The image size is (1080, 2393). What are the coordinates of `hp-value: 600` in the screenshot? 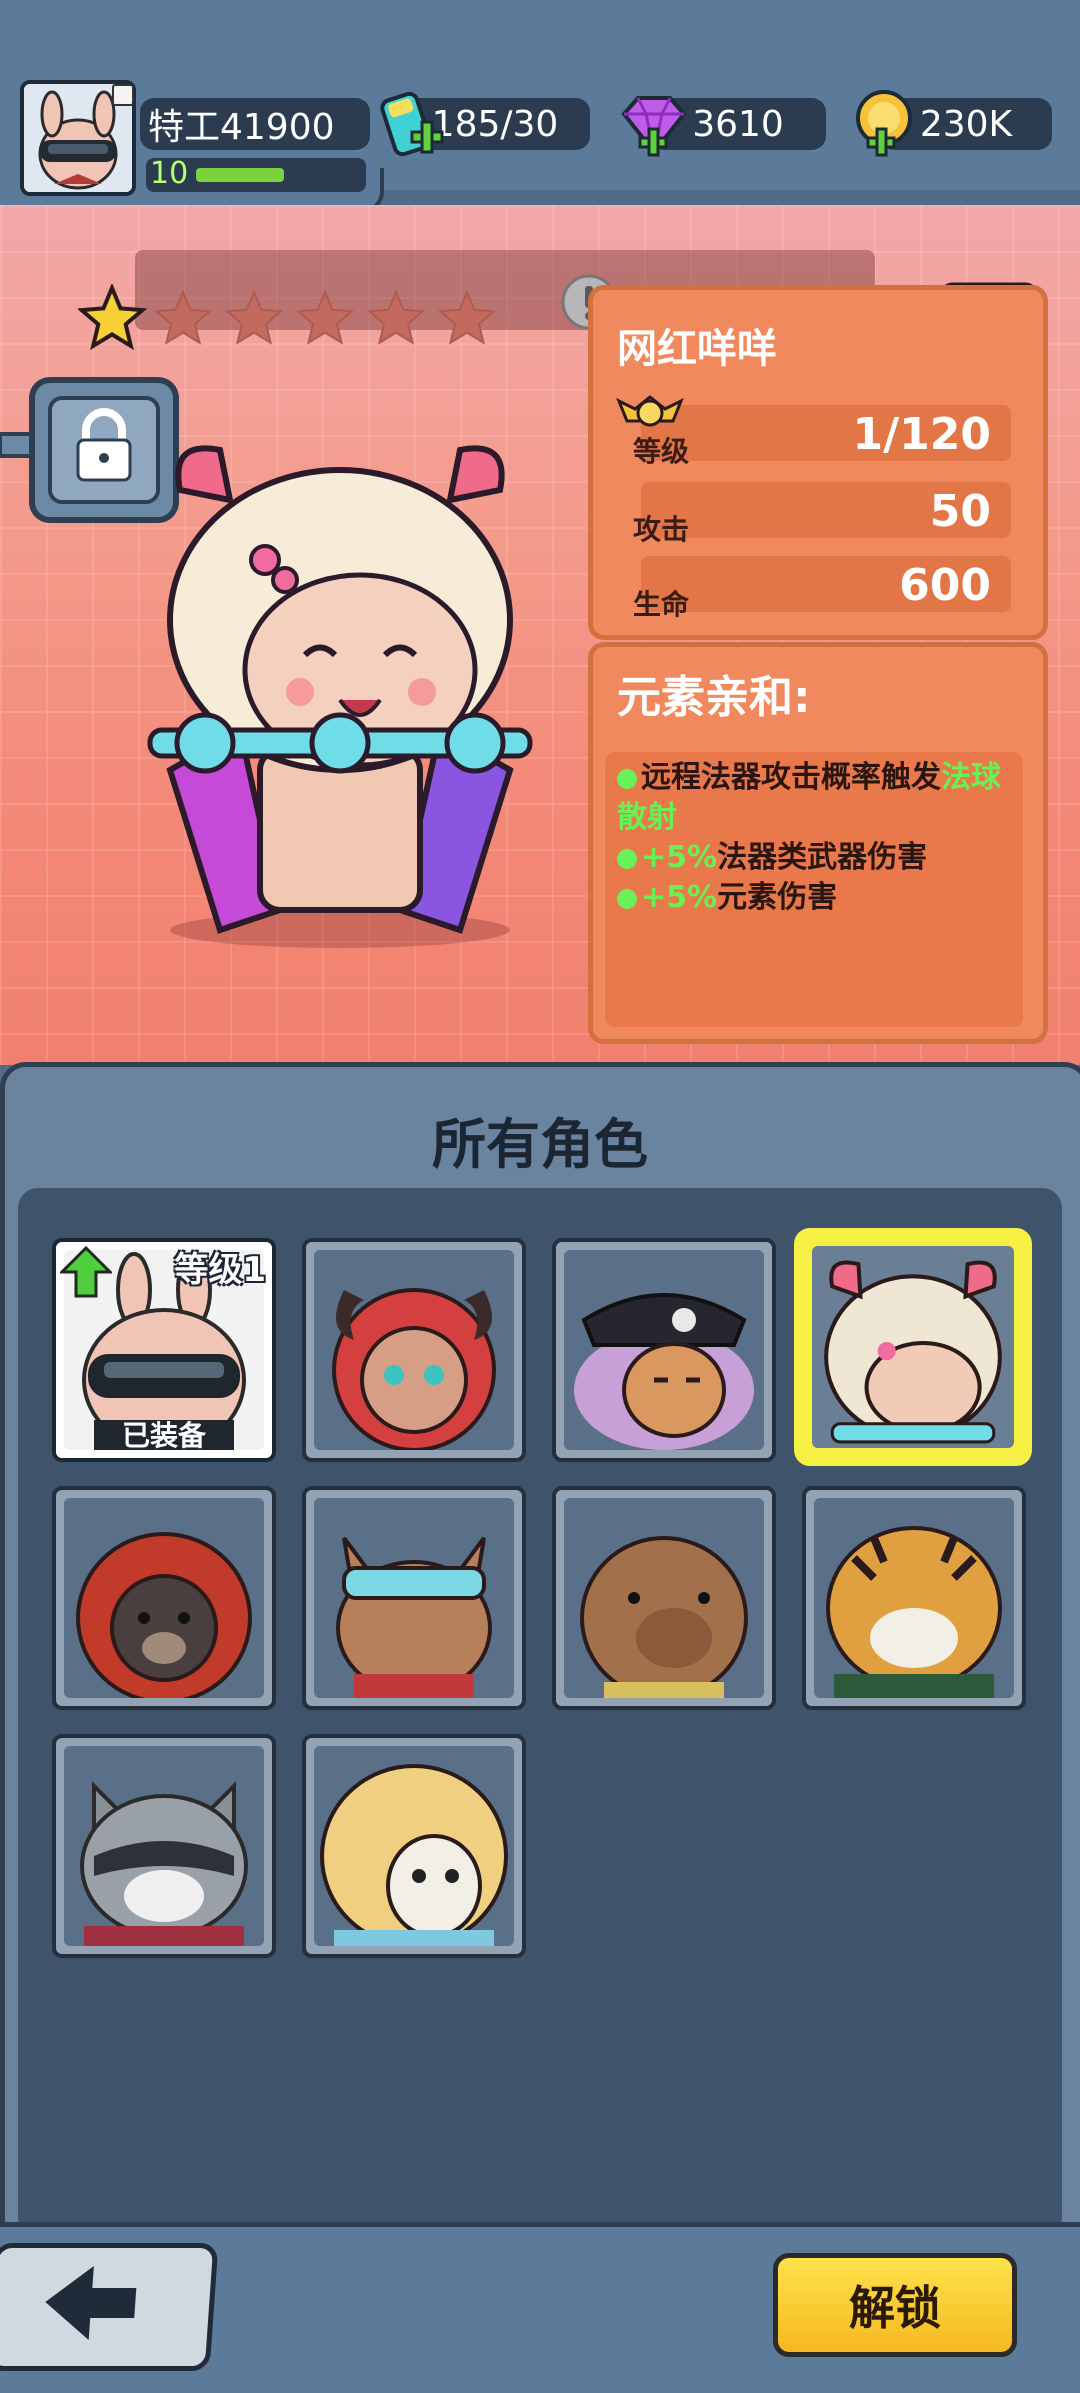 It's located at (945, 585).